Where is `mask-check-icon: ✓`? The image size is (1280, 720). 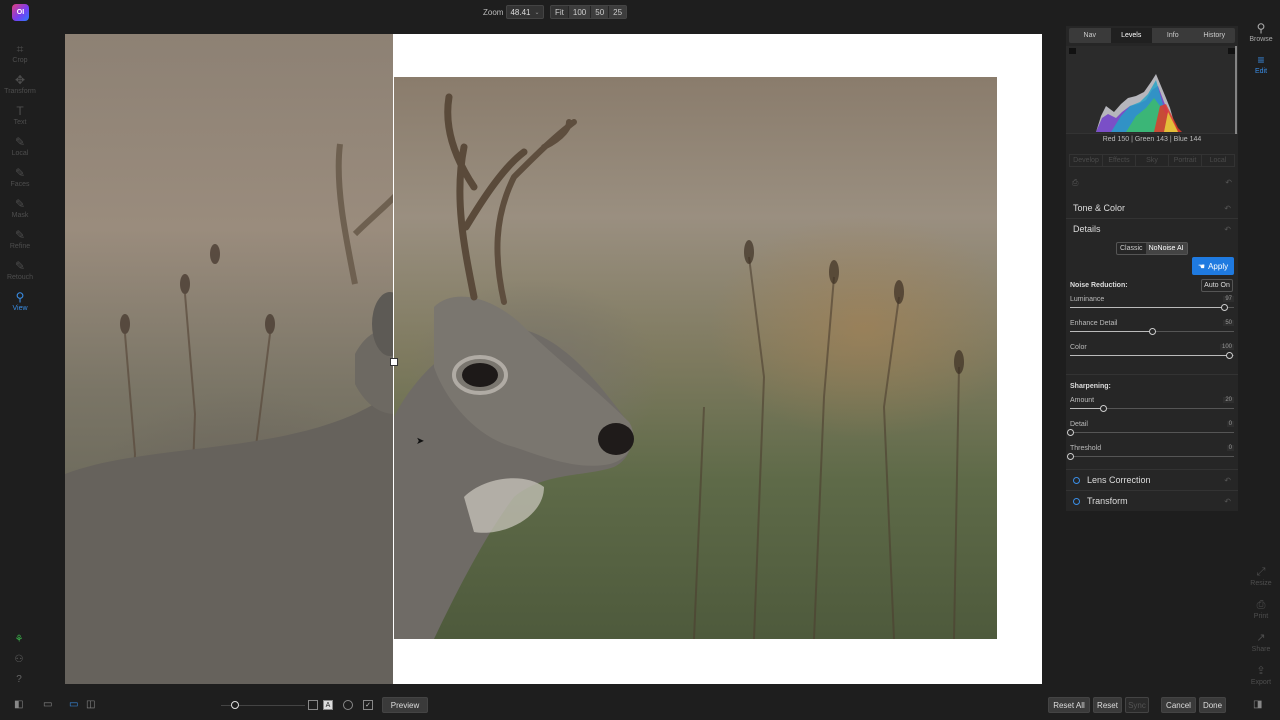
mask-check-icon: ✓ is located at coordinates (368, 705).